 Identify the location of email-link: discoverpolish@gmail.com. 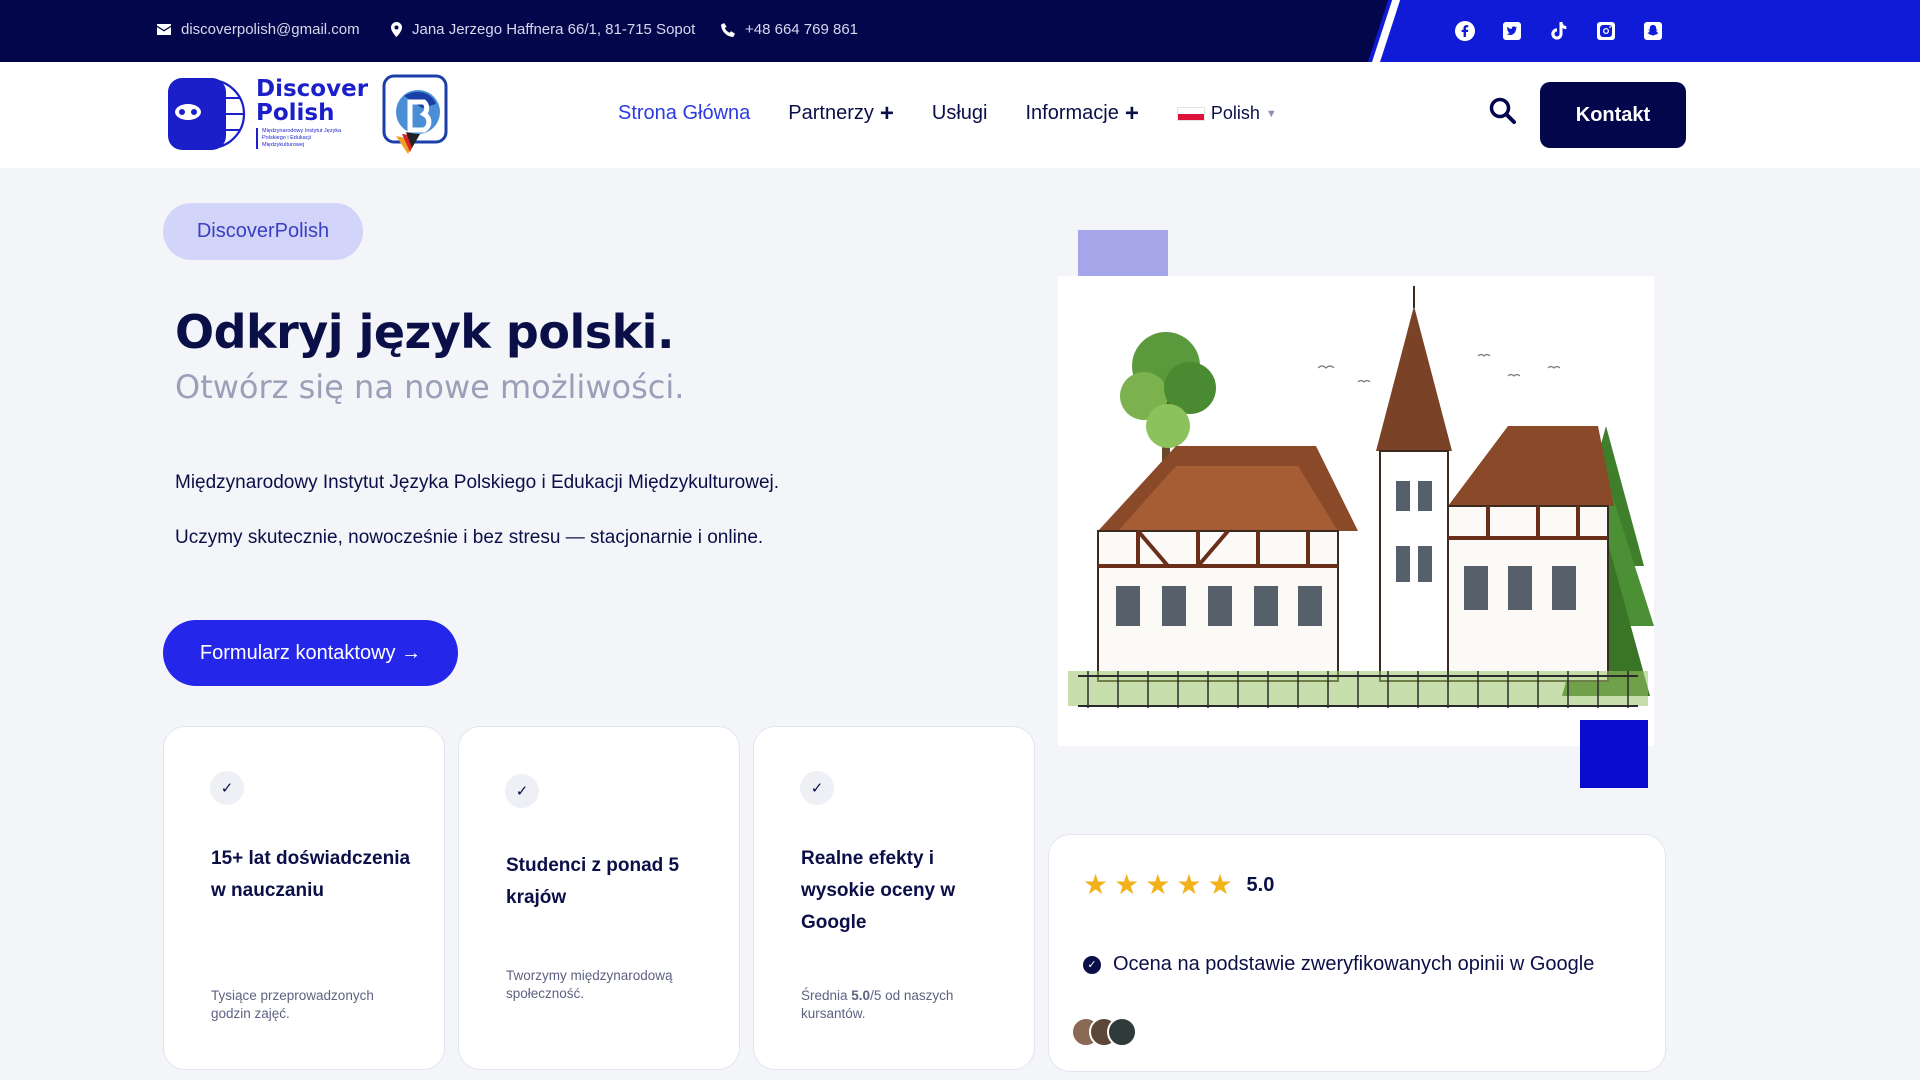
(258, 29).